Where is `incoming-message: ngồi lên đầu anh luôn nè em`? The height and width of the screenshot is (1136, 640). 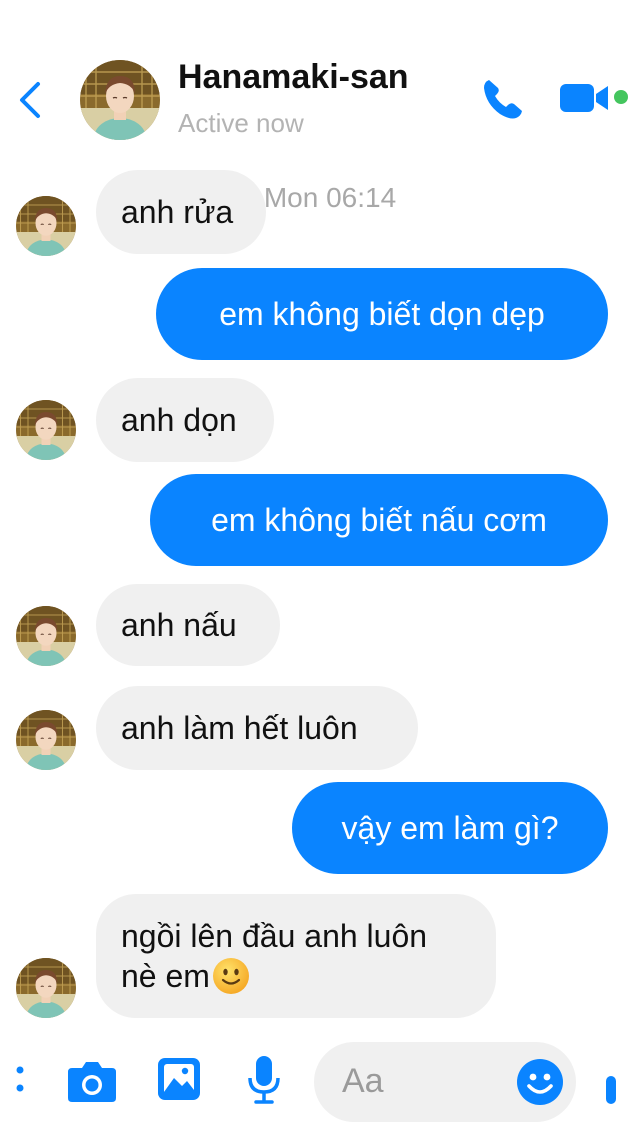
incoming-message: ngồi lên đầu anh luôn nè em is located at coordinates (296, 956).